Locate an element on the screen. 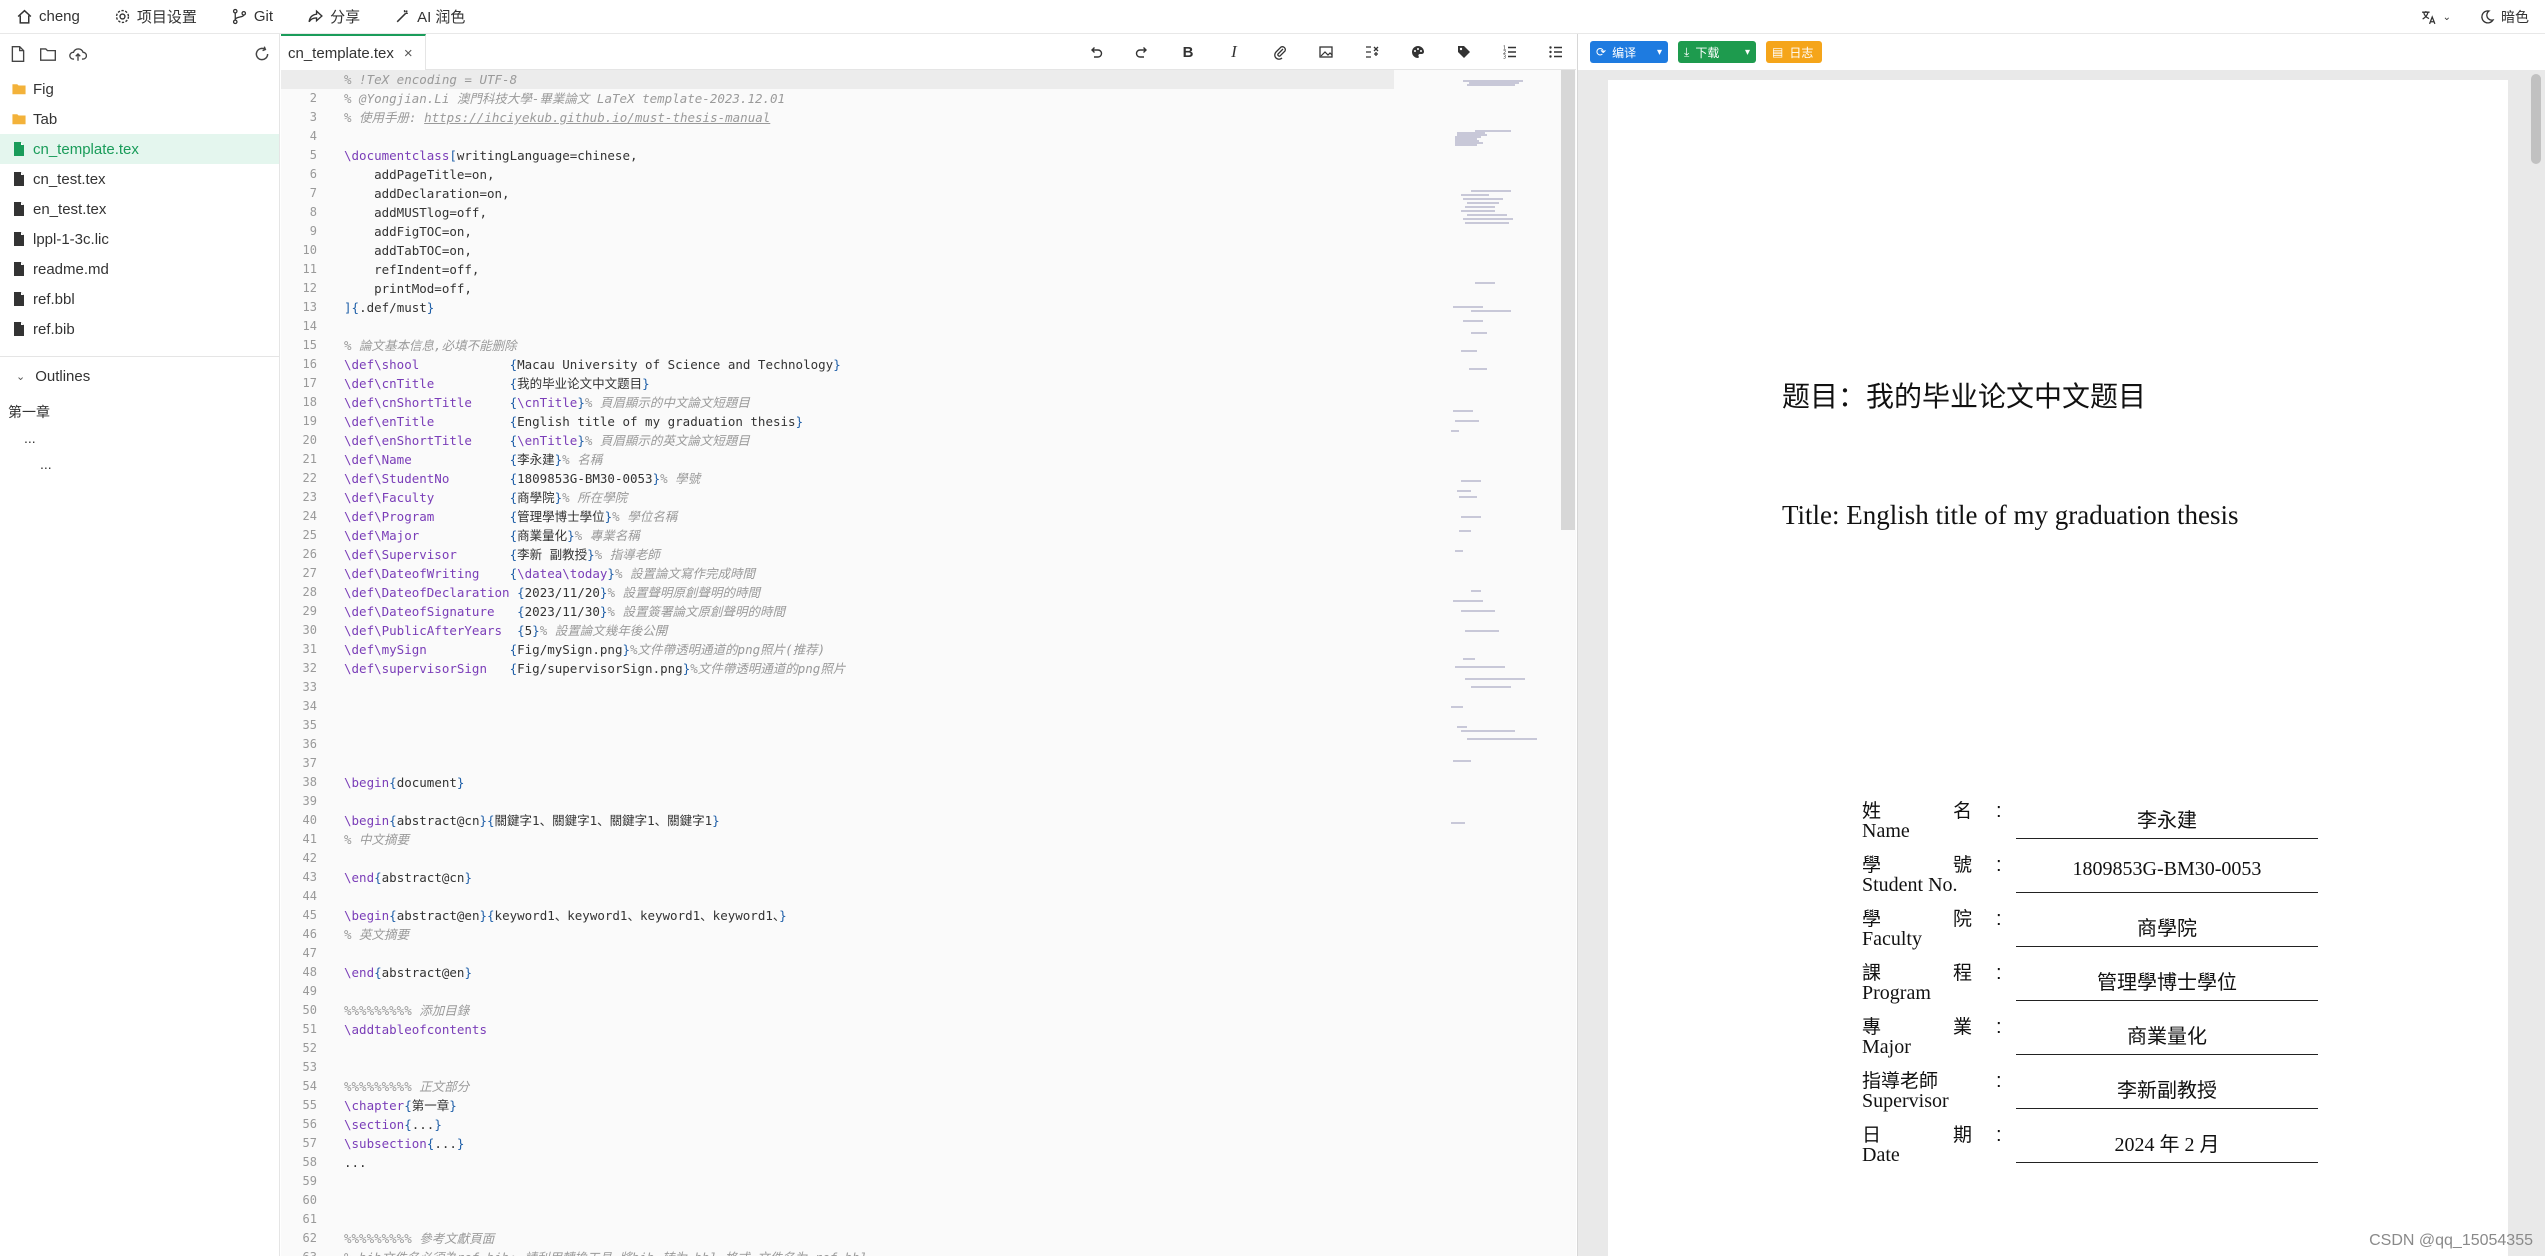 The width and height of the screenshot is (2545, 1256). preview-scrollbar is located at coordinates (2536, 119).